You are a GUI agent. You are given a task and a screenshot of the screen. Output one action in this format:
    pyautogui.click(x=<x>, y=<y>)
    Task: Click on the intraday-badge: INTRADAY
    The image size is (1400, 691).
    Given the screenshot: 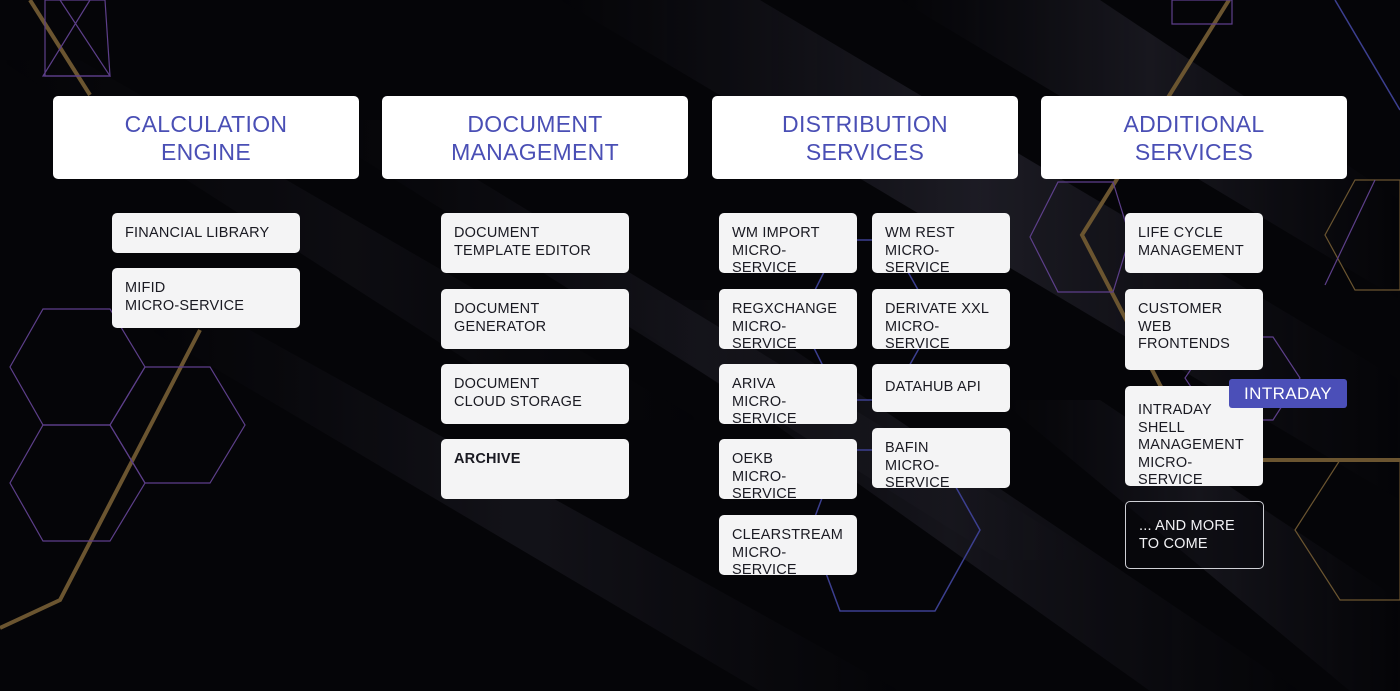 What is the action you would take?
    pyautogui.click(x=1288, y=393)
    